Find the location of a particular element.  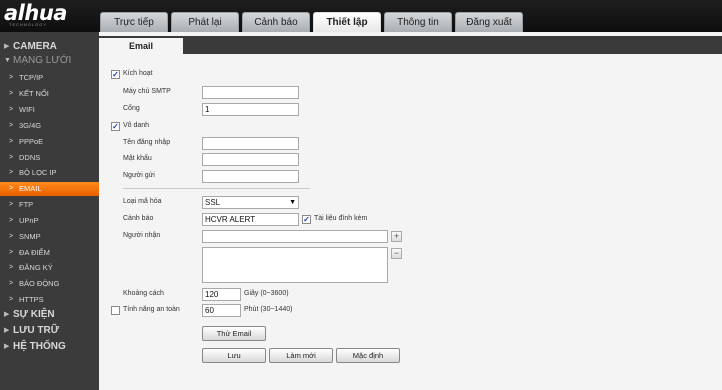

test-email-button: Thử Email is located at coordinates (234, 333).